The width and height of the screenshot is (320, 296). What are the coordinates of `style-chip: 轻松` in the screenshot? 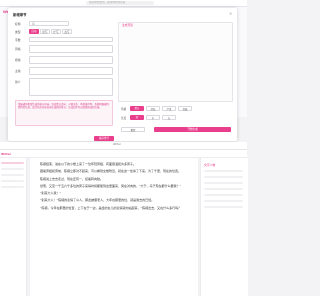 It's located at (153, 108).